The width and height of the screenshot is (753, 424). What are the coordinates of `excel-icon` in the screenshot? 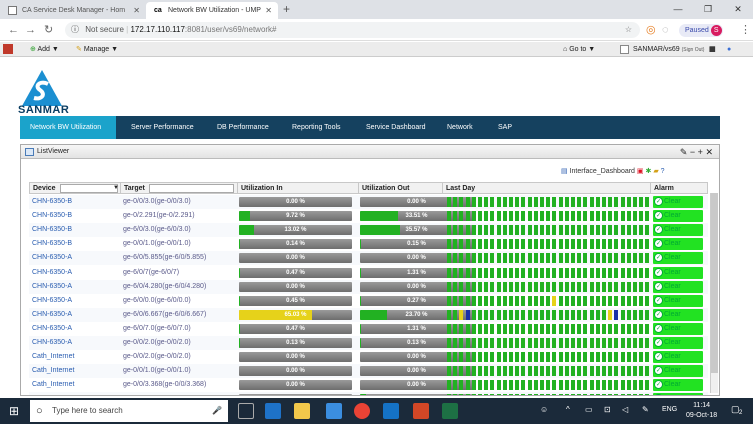 It's located at (450, 411).